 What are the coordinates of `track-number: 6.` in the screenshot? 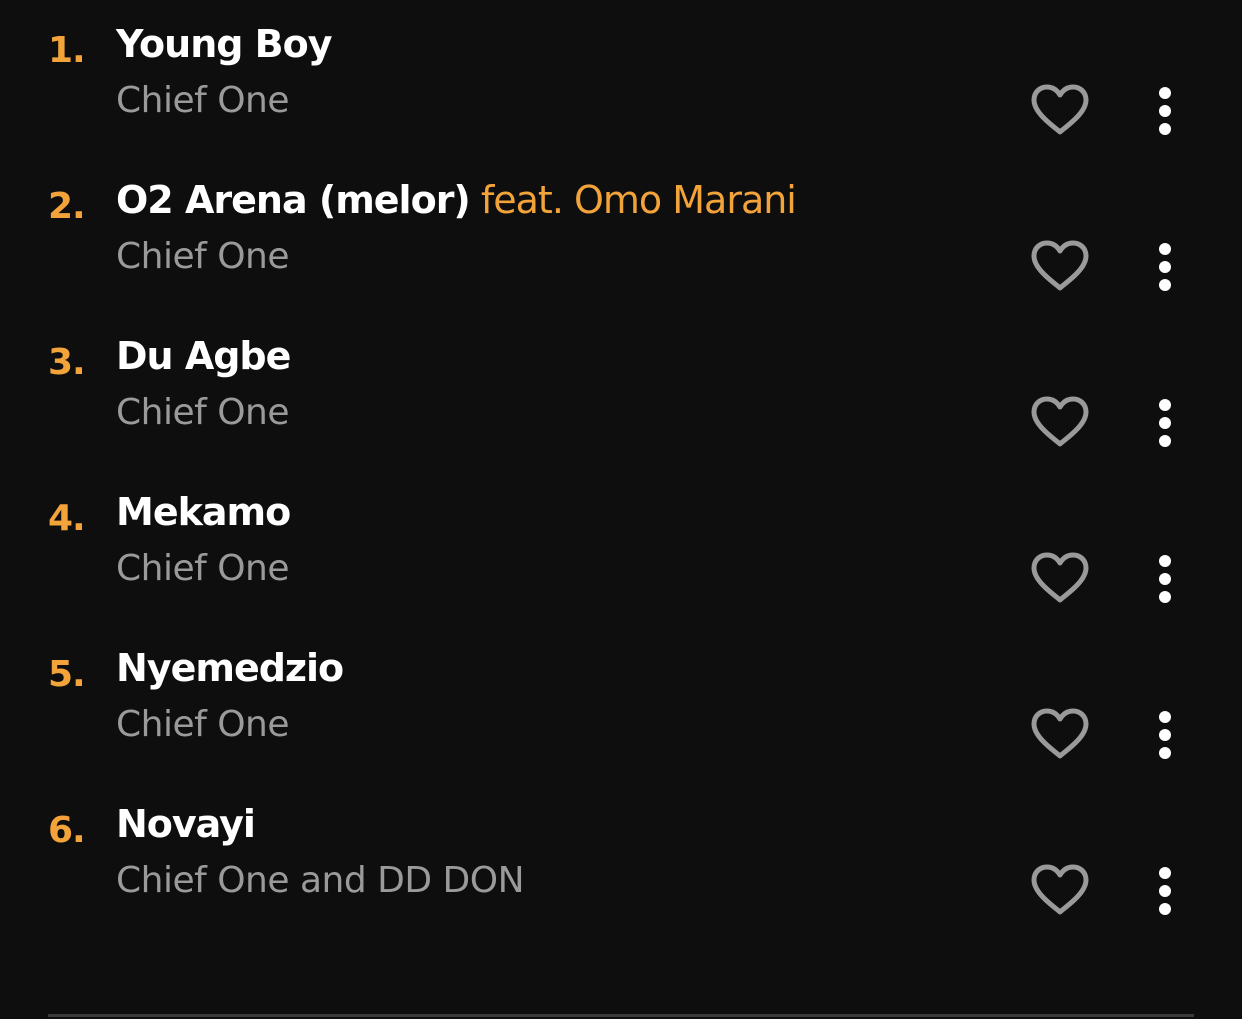 It's located at (67, 830).